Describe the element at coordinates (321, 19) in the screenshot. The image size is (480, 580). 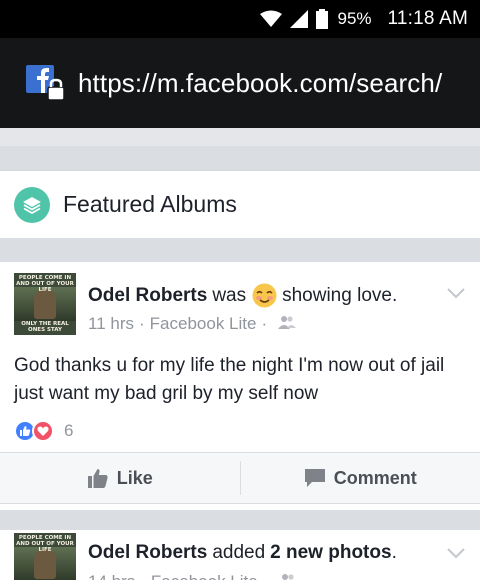
I see `battery-icon` at that location.